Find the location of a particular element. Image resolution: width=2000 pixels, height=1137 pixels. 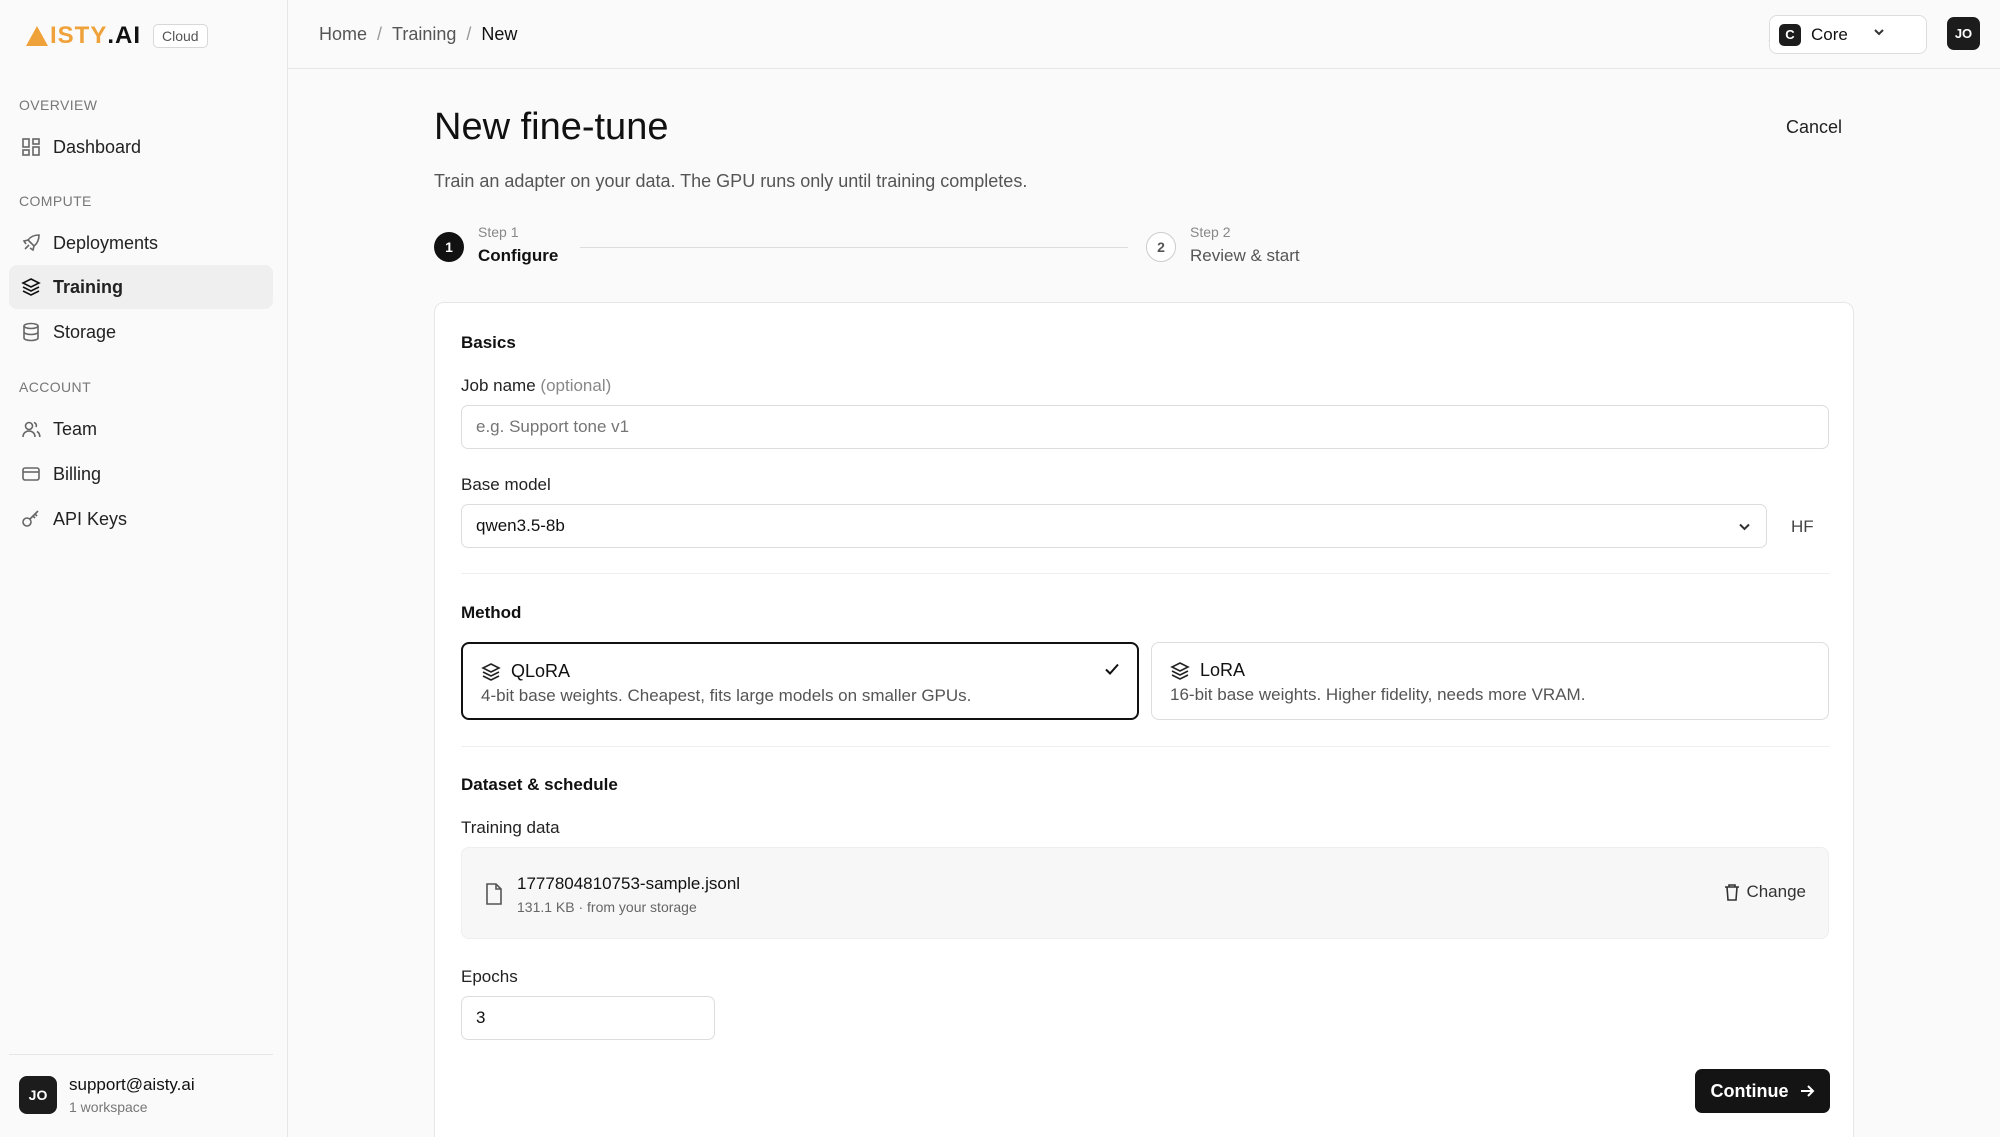

basics-title: Basics is located at coordinates (488, 342).